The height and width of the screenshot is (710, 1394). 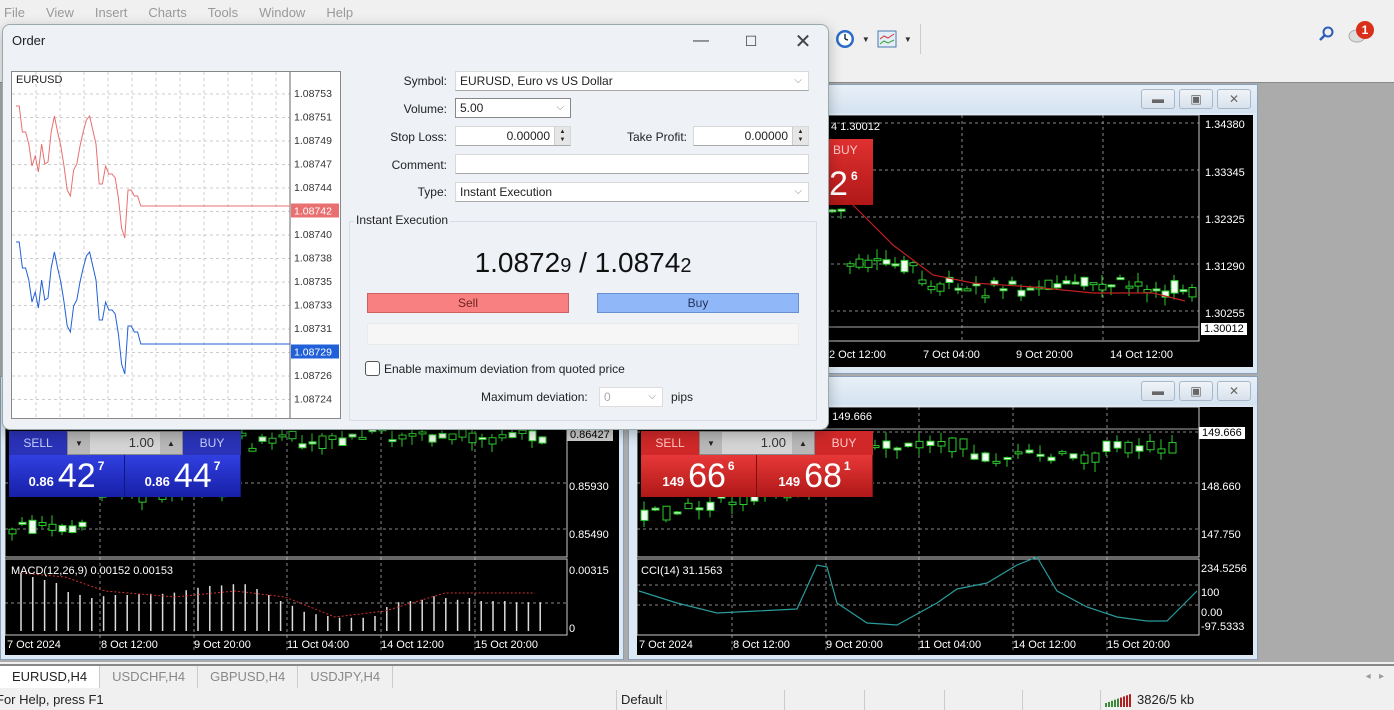 What do you see at coordinates (284, 12) in the screenshot?
I see `menu-window: Window` at bounding box center [284, 12].